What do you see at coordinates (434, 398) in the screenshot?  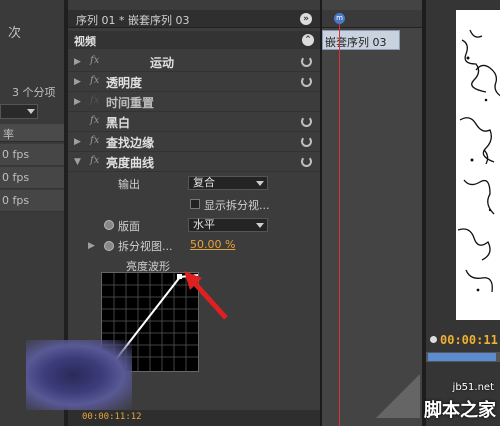 I see `watermark: jb51.net 脚本之家` at bounding box center [434, 398].